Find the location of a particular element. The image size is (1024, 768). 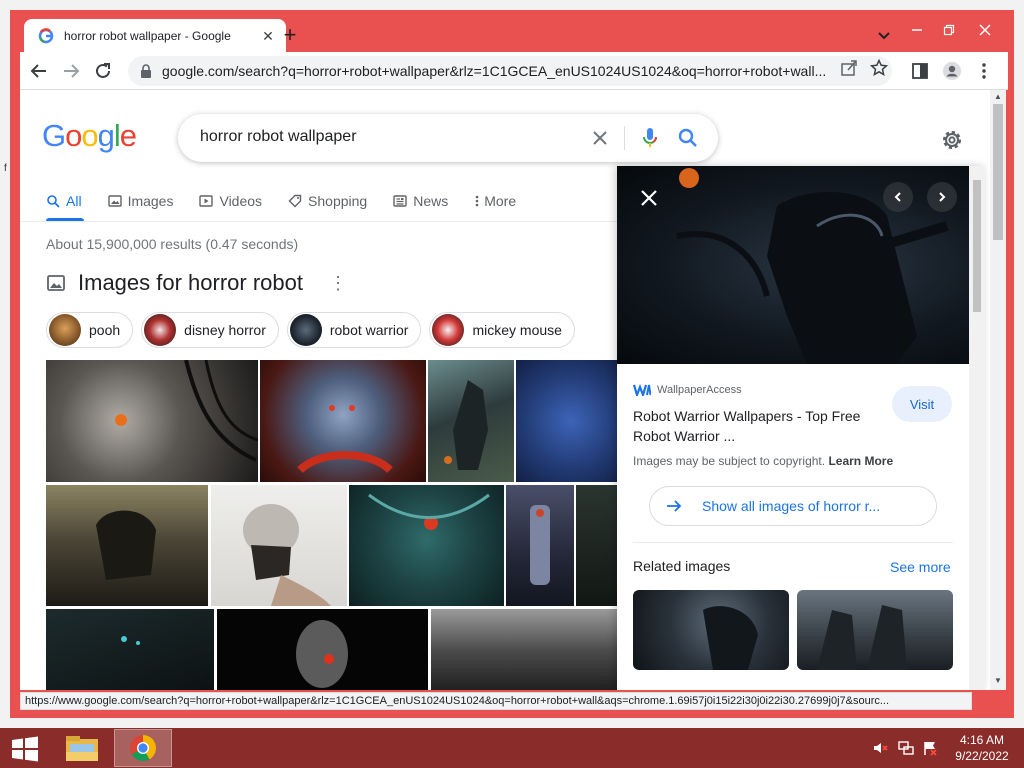

cyber-machine-thumb is located at coordinates (429, 511).